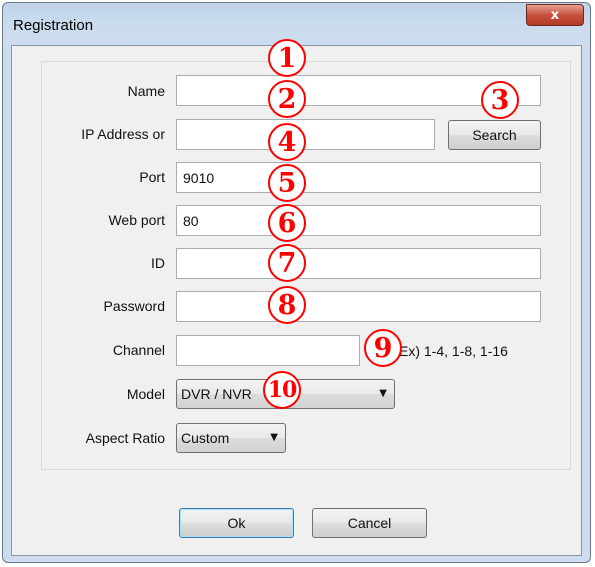 The image size is (595, 567). What do you see at coordinates (287, 223) in the screenshot?
I see `callout-marker-6: 6` at bounding box center [287, 223].